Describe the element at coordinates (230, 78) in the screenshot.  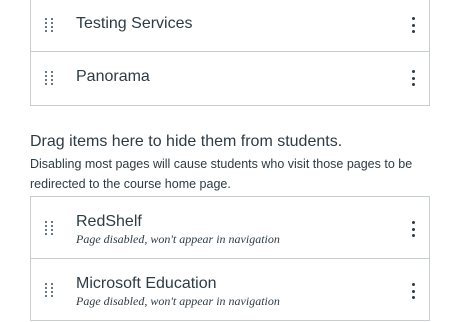
I see `nav-item-panorama: Panorama` at that location.